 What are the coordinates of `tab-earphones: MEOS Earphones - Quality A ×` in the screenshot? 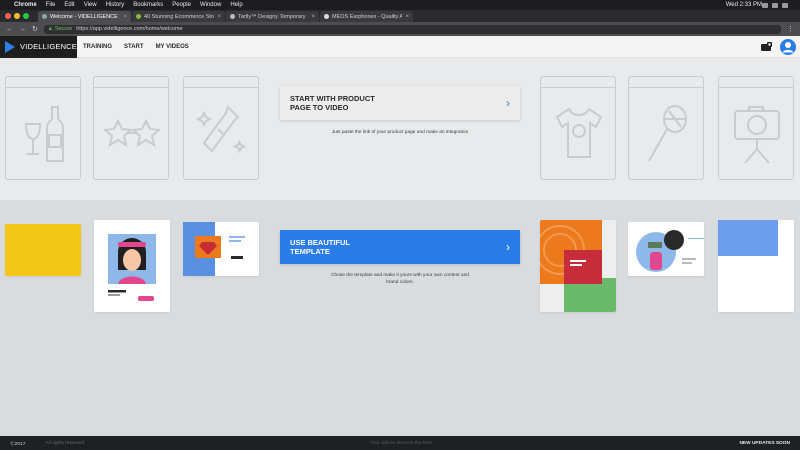 It's located at (366, 16).